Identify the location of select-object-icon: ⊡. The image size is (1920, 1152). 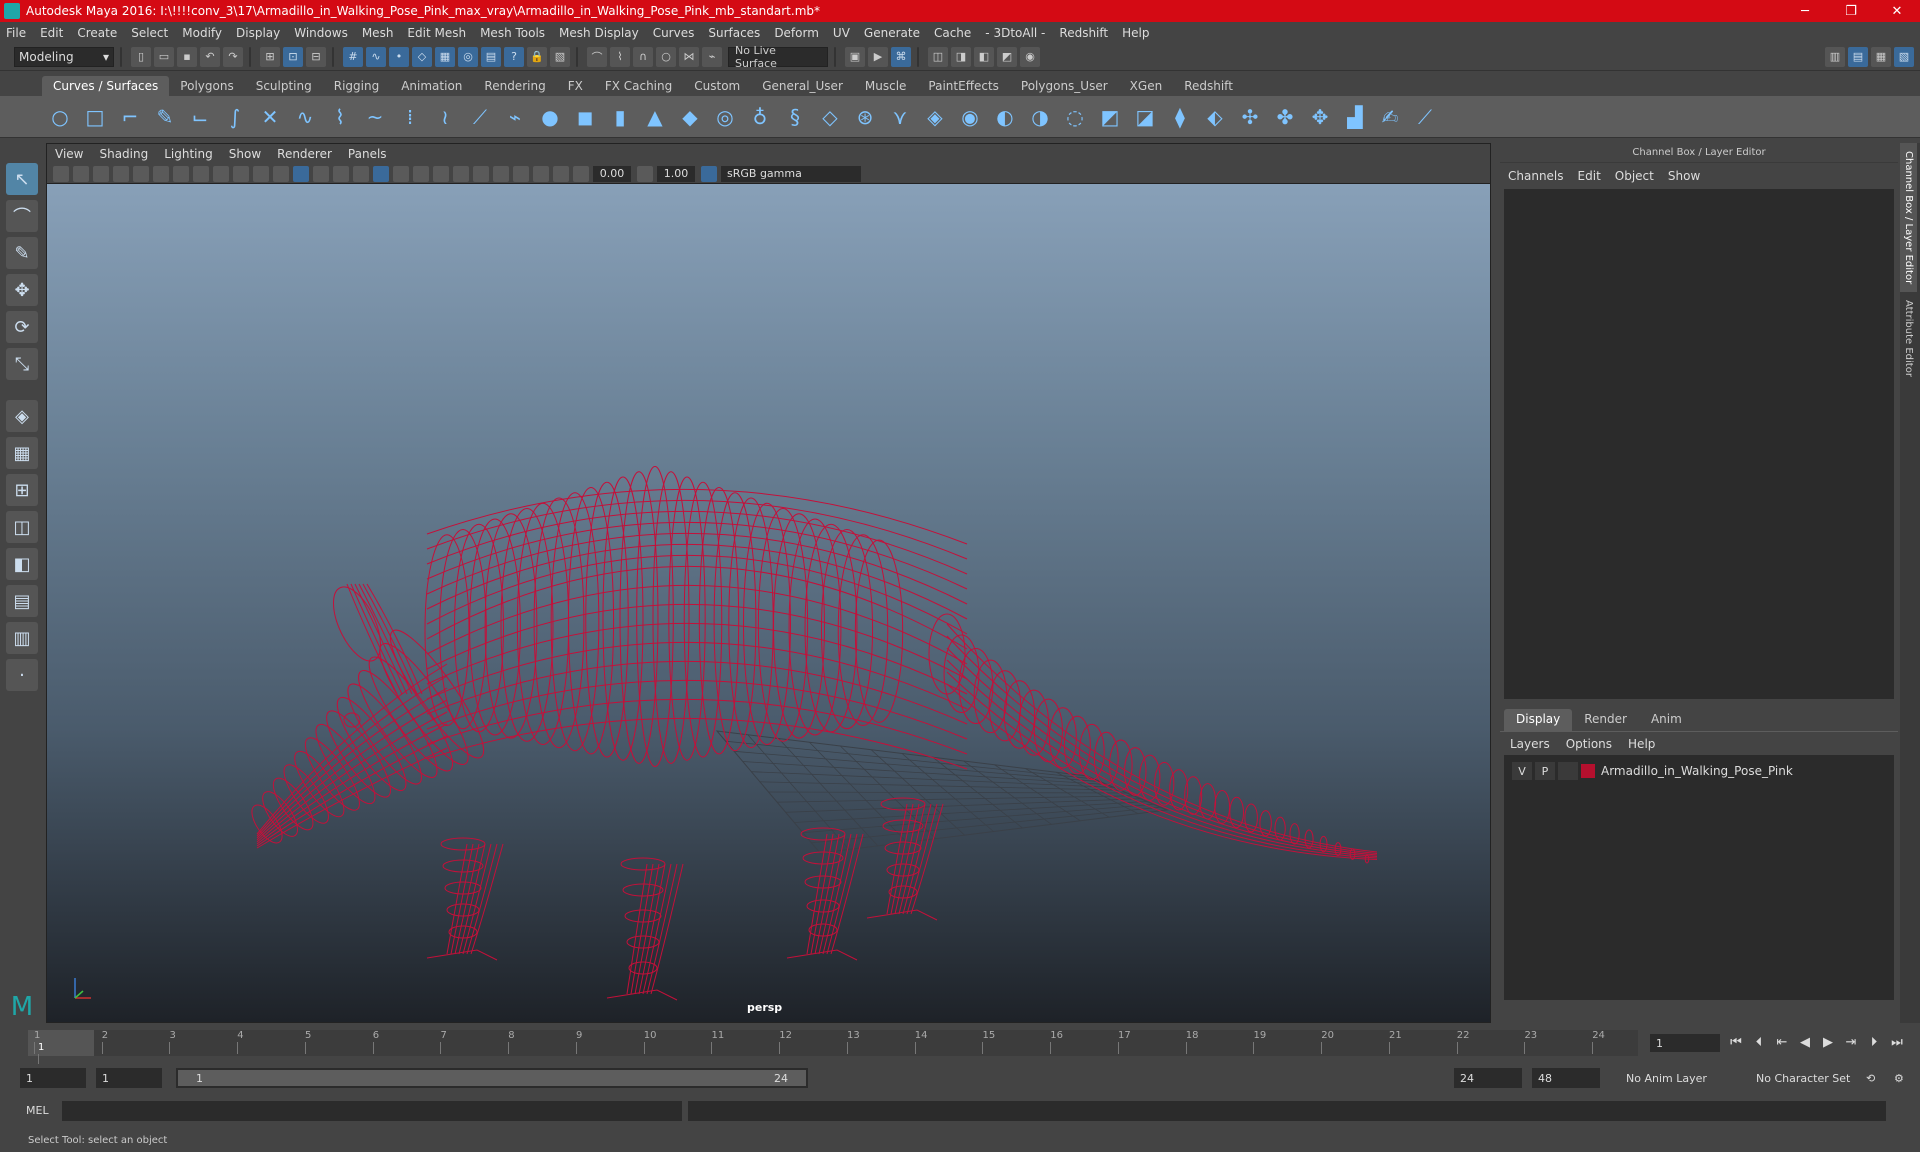
(293, 56).